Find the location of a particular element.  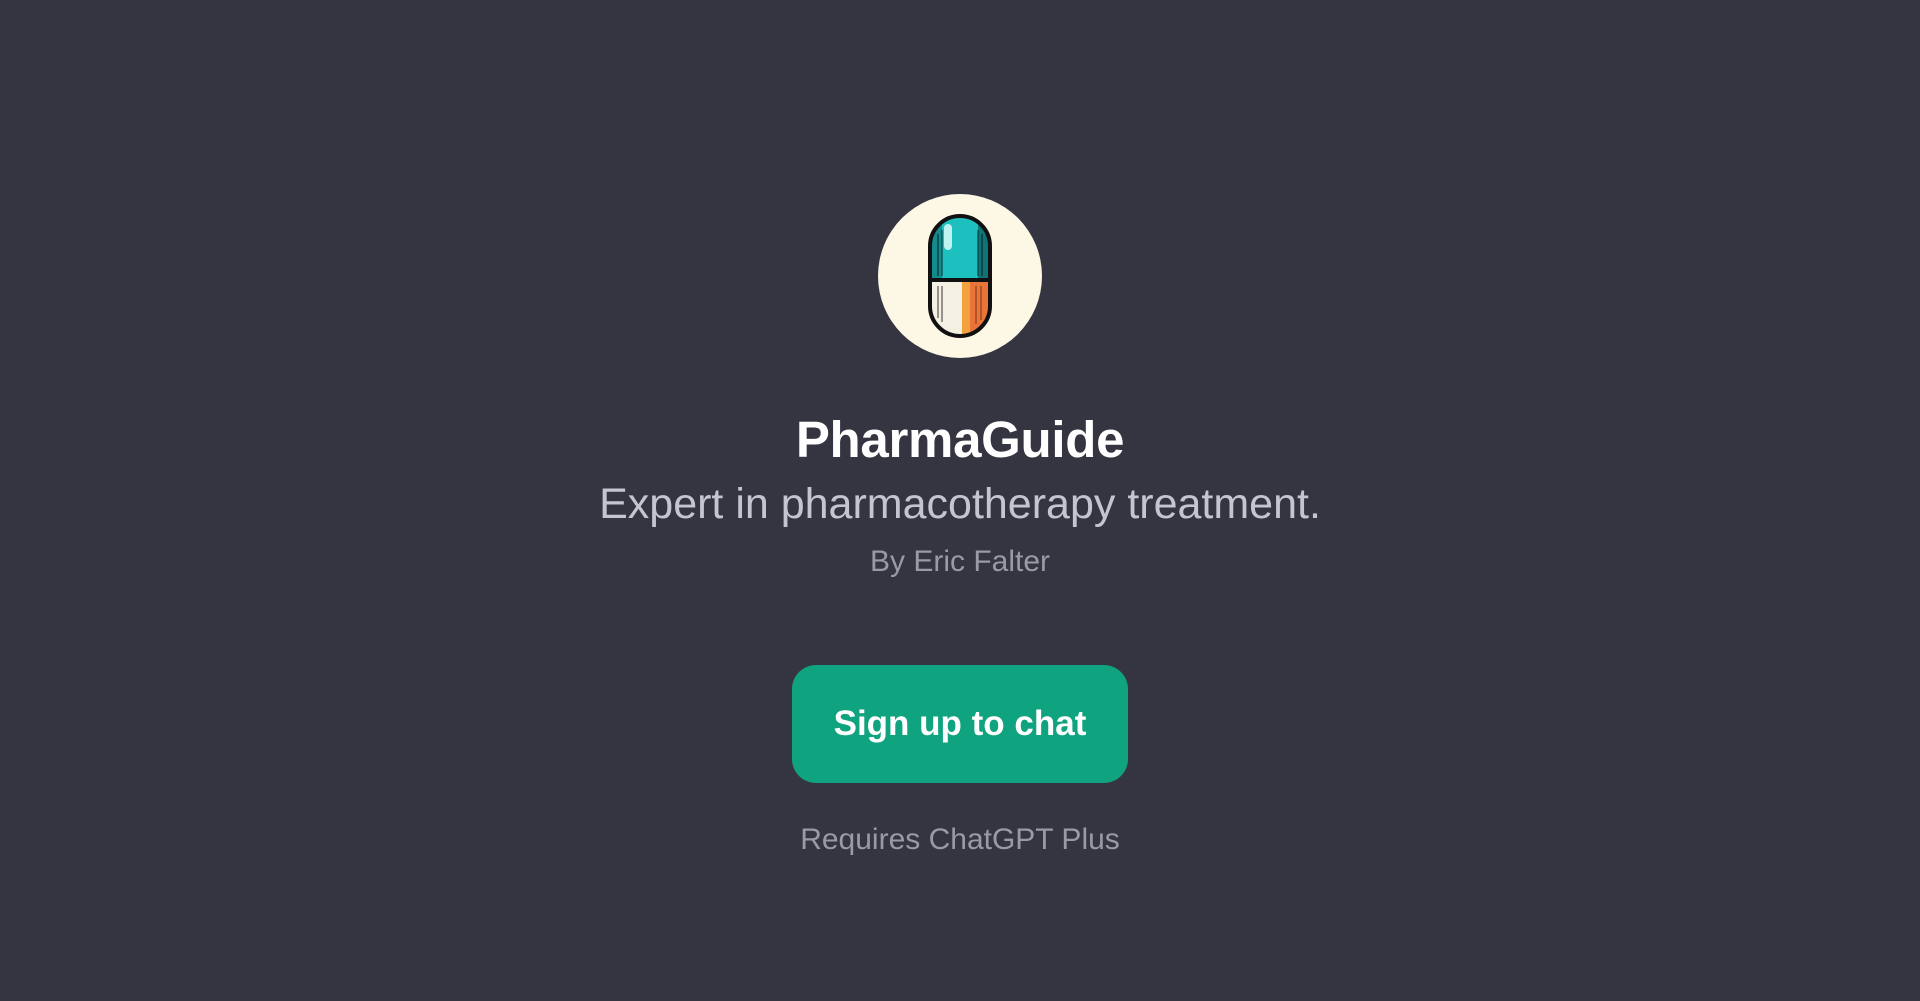

gpt-description: Expert in pharmacotherapy treatment. is located at coordinates (960, 504).